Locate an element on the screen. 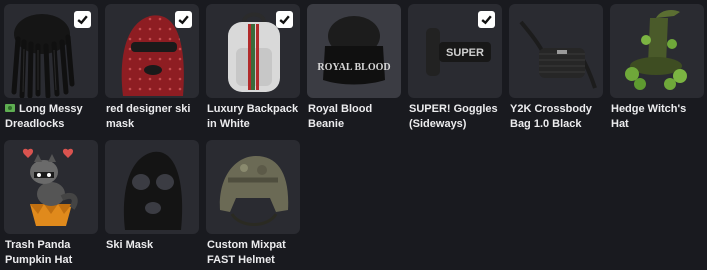 The height and width of the screenshot is (270, 707). item-name: Y2K Crossbody Bag 1.0 Black is located at coordinates (556, 117).